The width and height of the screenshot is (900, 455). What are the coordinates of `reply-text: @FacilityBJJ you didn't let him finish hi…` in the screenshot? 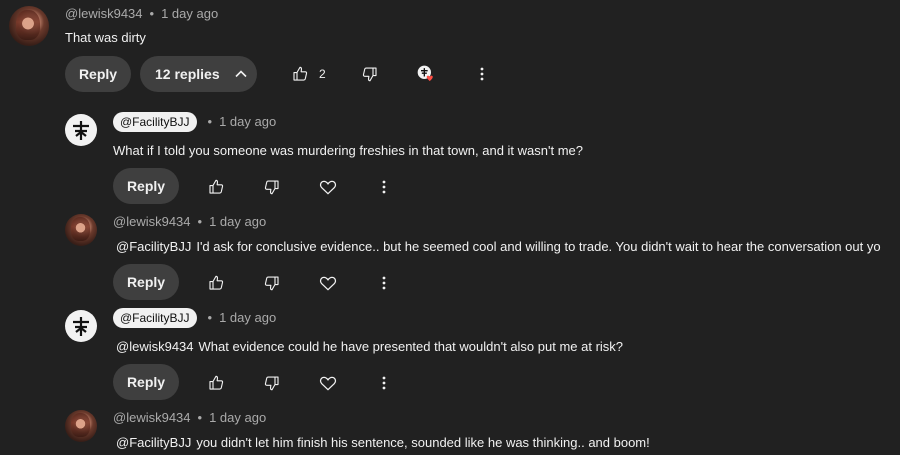 It's located at (383, 442).